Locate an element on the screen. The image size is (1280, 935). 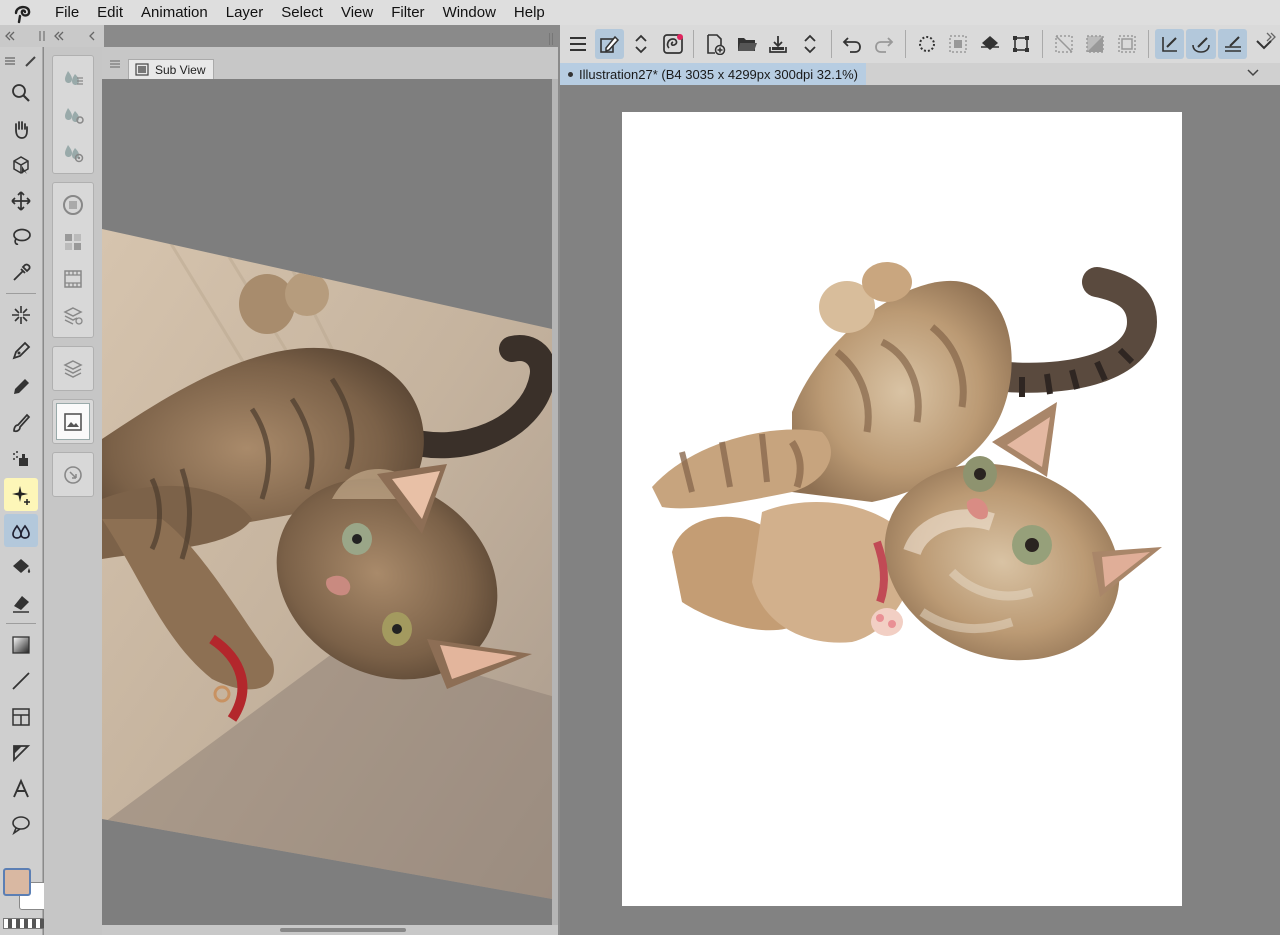
ruler-icon is located at coordinates (21, 752).